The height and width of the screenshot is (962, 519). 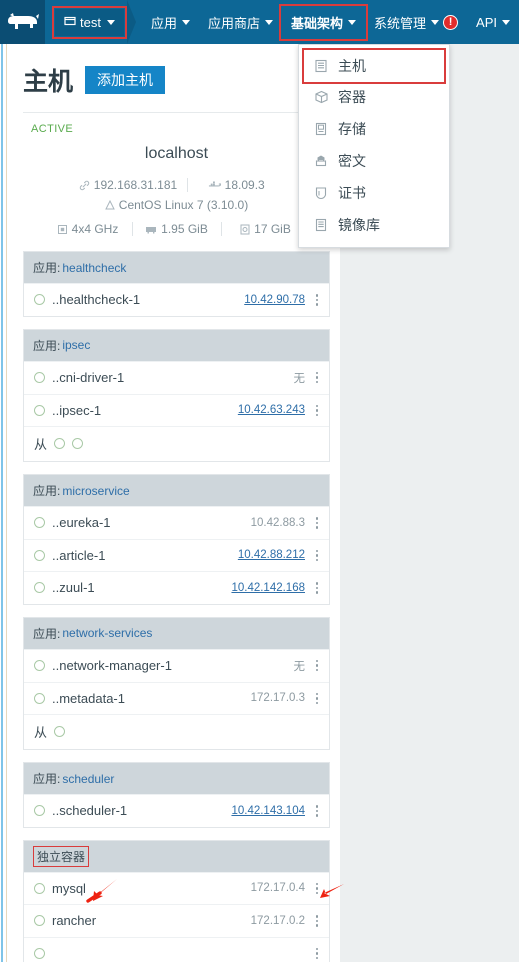 What do you see at coordinates (145, 410) in the screenshot?
I see `service-name: ..ipsec-1` at bounding box center [145, 410].